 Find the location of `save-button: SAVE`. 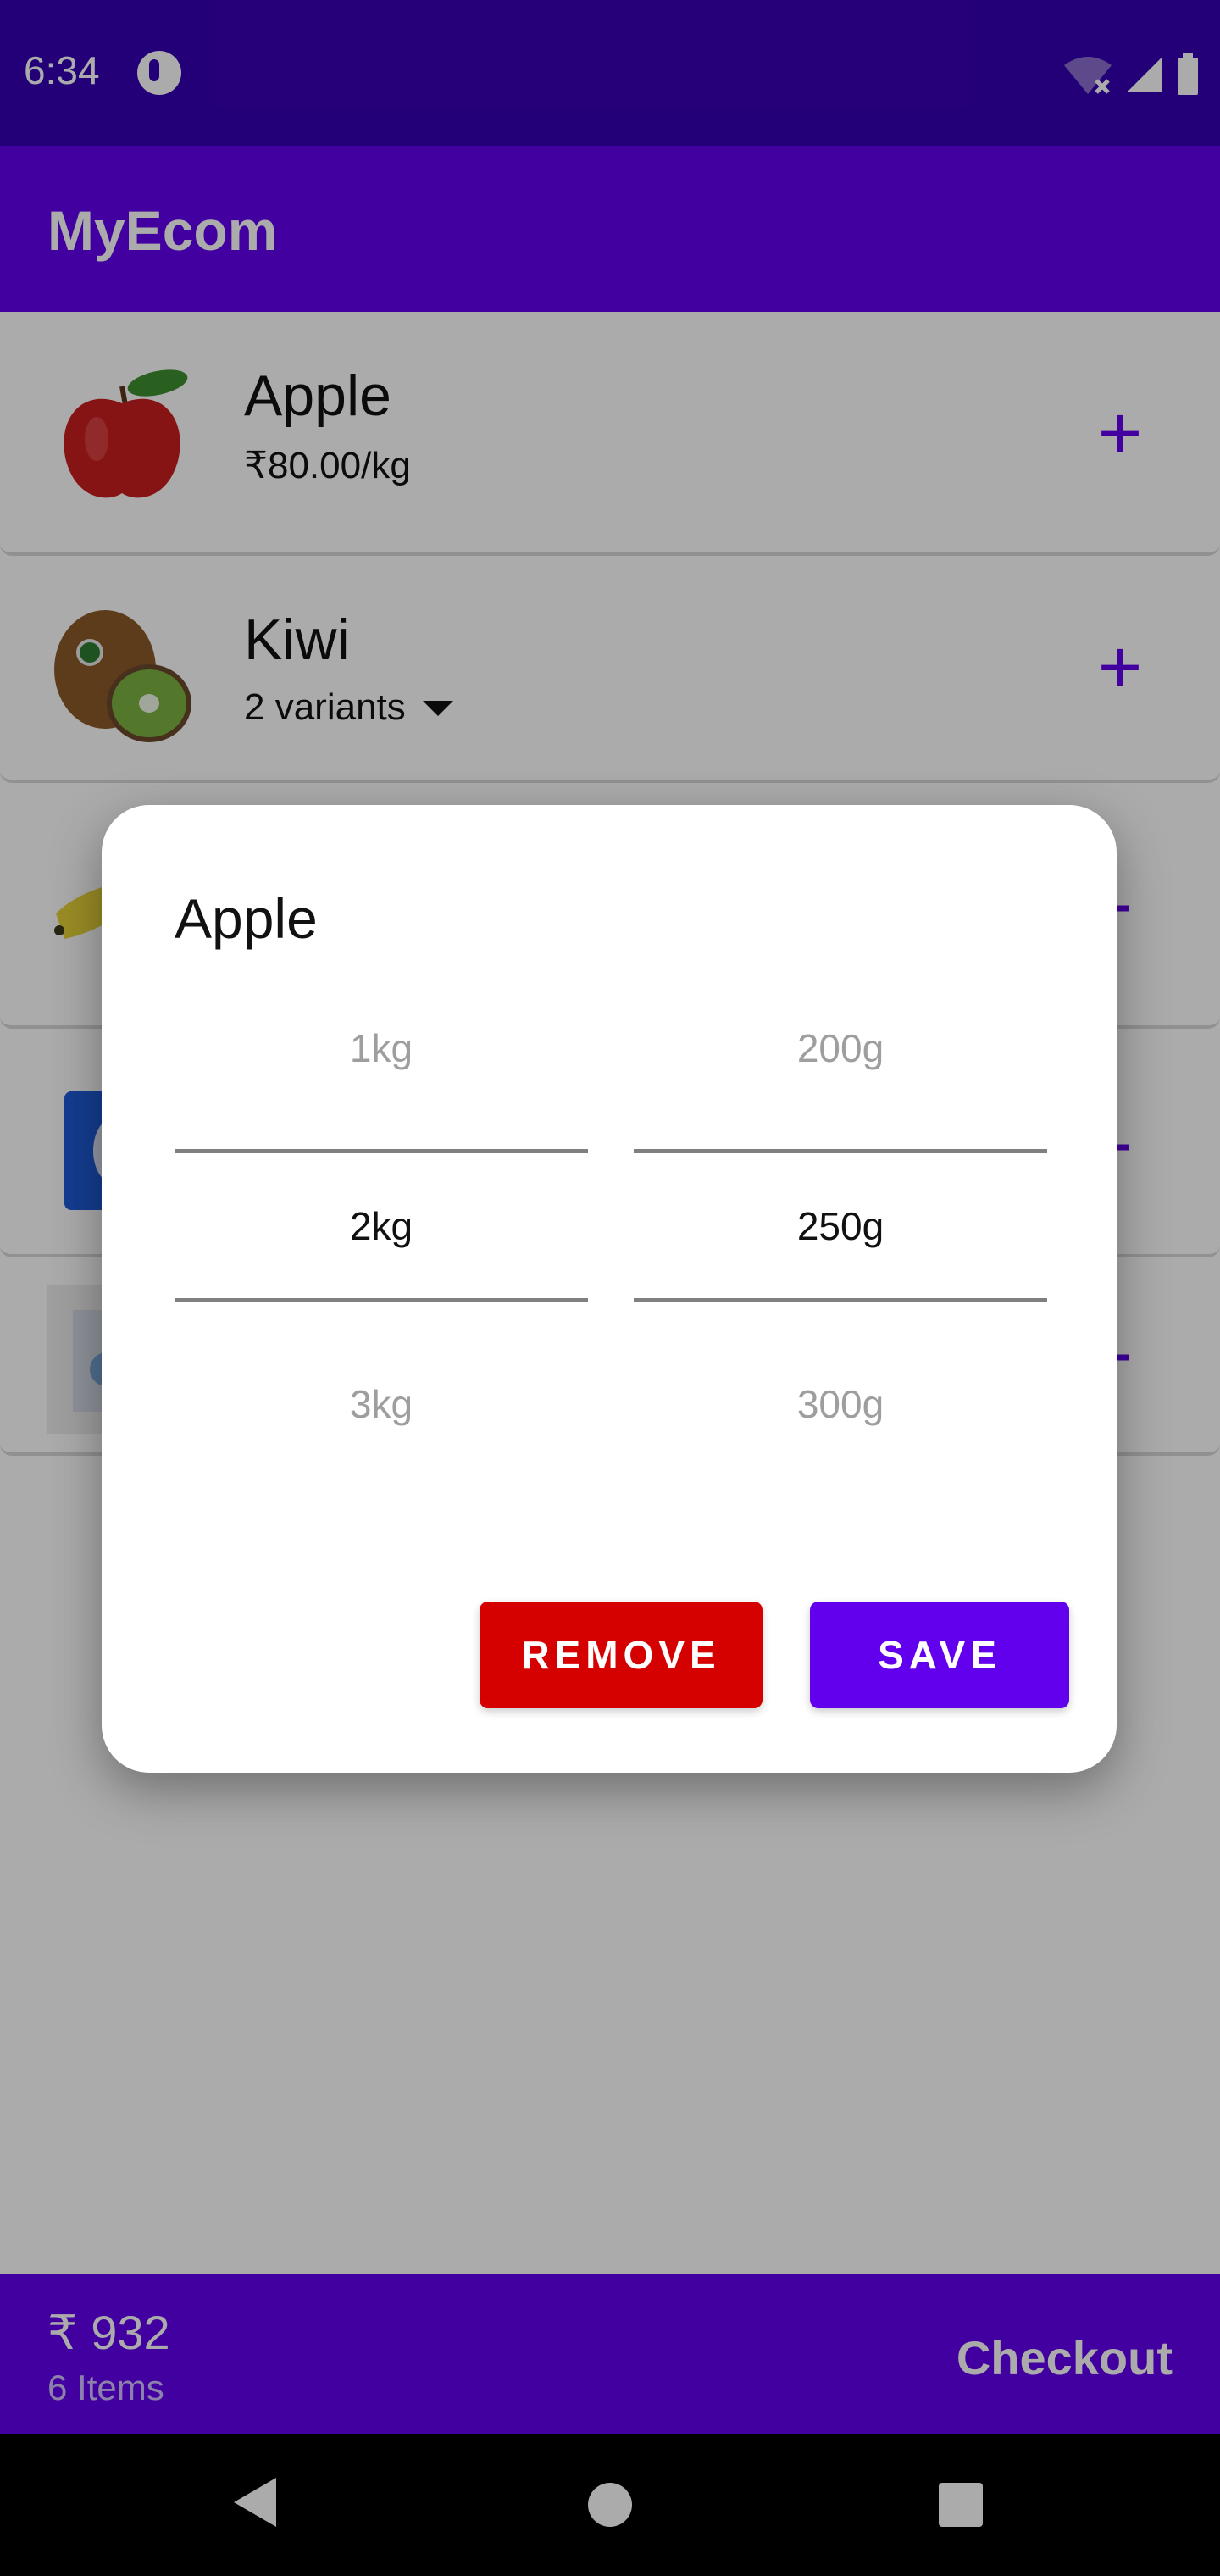

save-button: SAVE is located at coordinates (939, 1655).